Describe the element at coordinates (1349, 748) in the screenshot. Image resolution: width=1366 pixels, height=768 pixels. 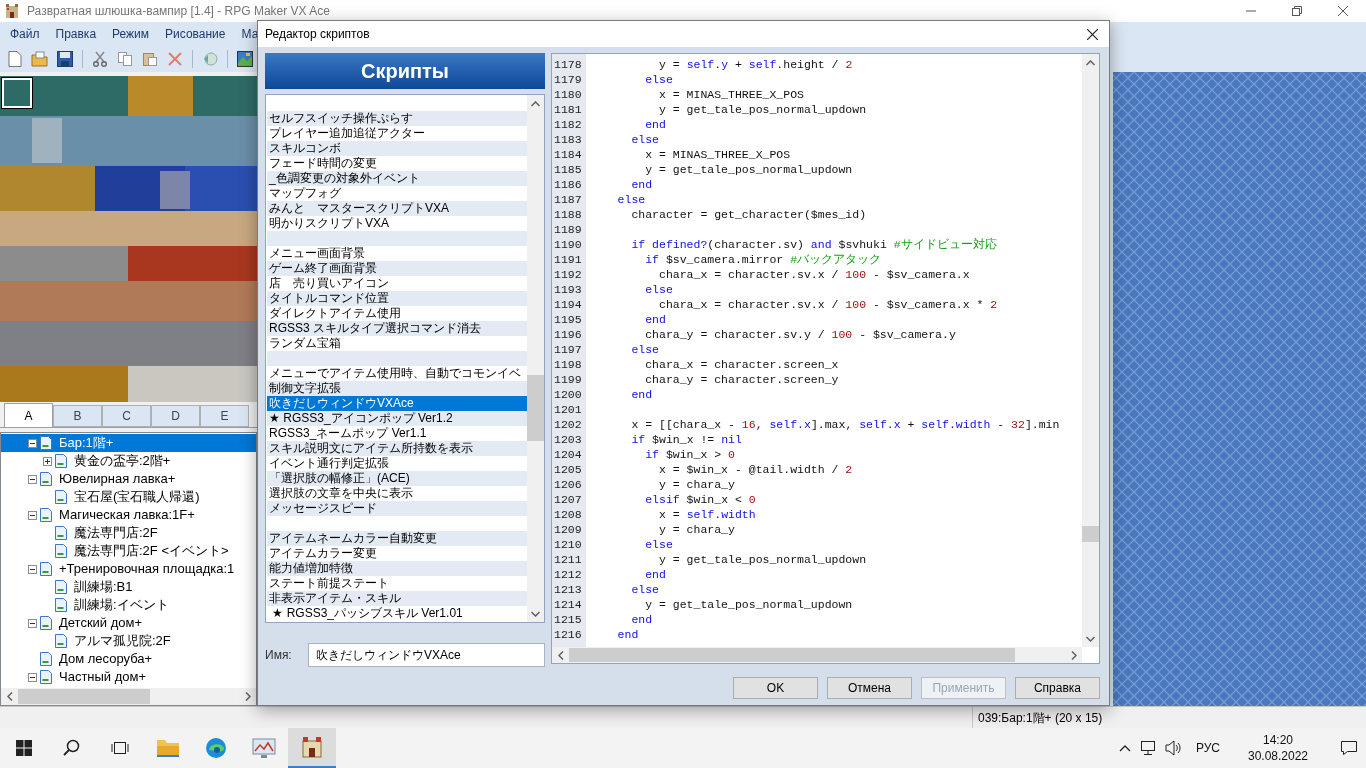
I see `notification-icon` at that location.